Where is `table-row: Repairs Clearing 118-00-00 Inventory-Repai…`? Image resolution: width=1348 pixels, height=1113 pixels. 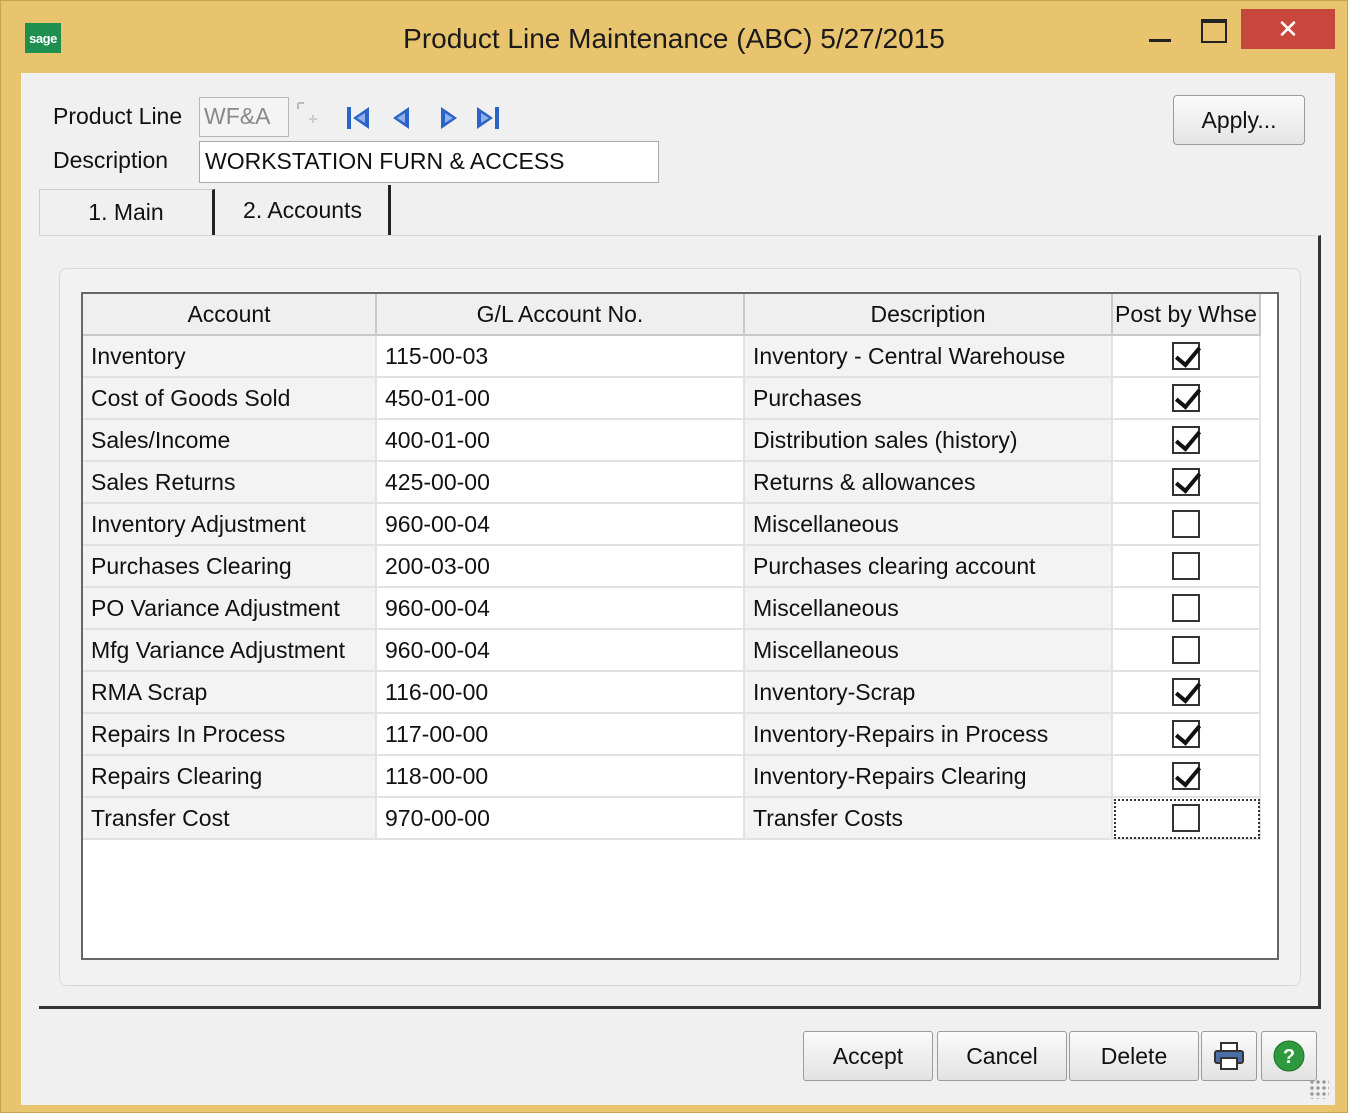 table-row: Repairs Clearing 118-00-00 Inventory-Repai… is located at coordinates (672, 777).